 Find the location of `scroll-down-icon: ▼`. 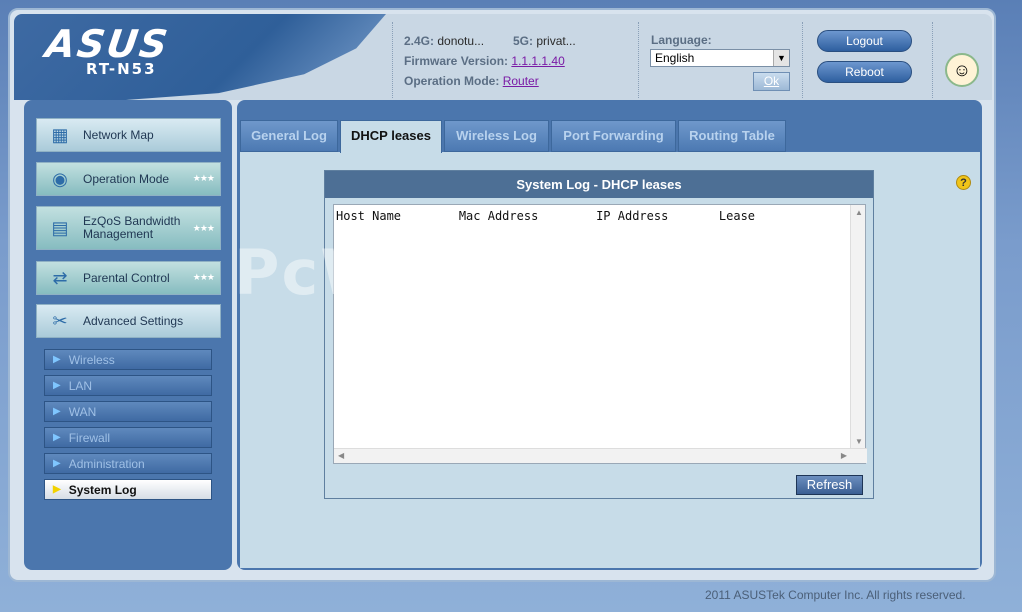

scroll-down-icon: ▼ is located at coordinates (859, 441).